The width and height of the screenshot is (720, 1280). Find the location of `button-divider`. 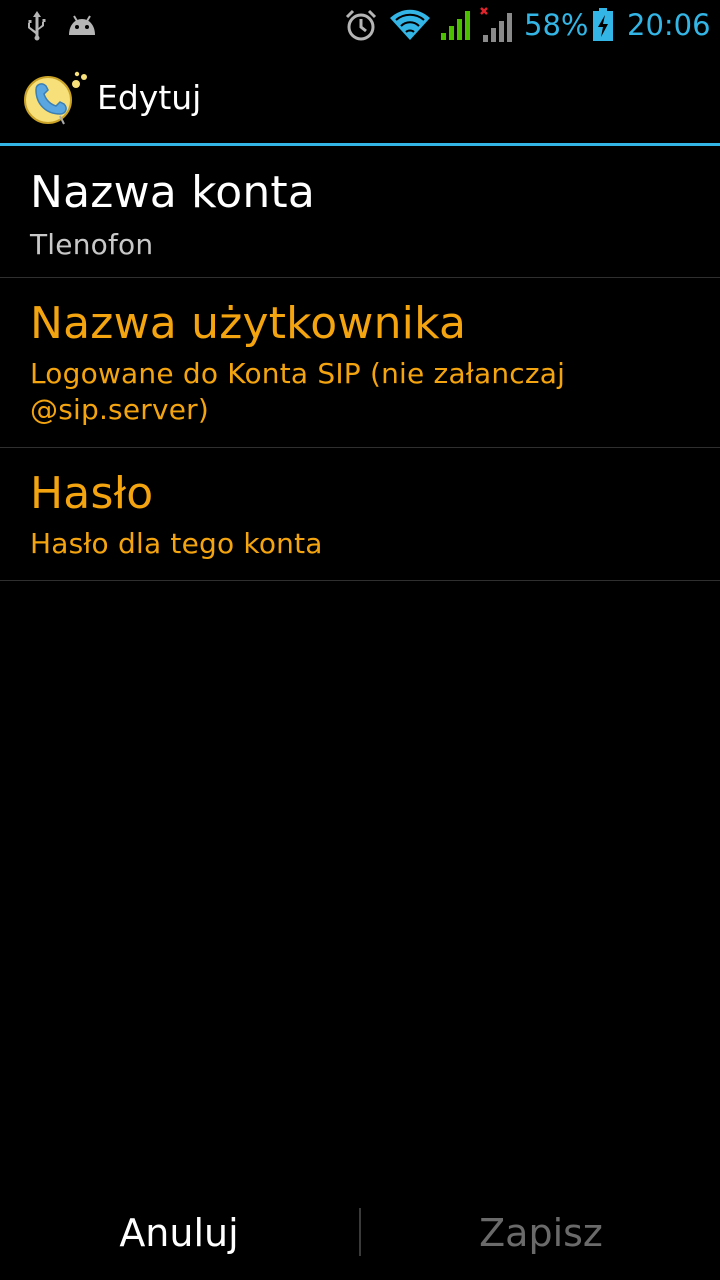

button-divider is located at coordinates (360, 1232).